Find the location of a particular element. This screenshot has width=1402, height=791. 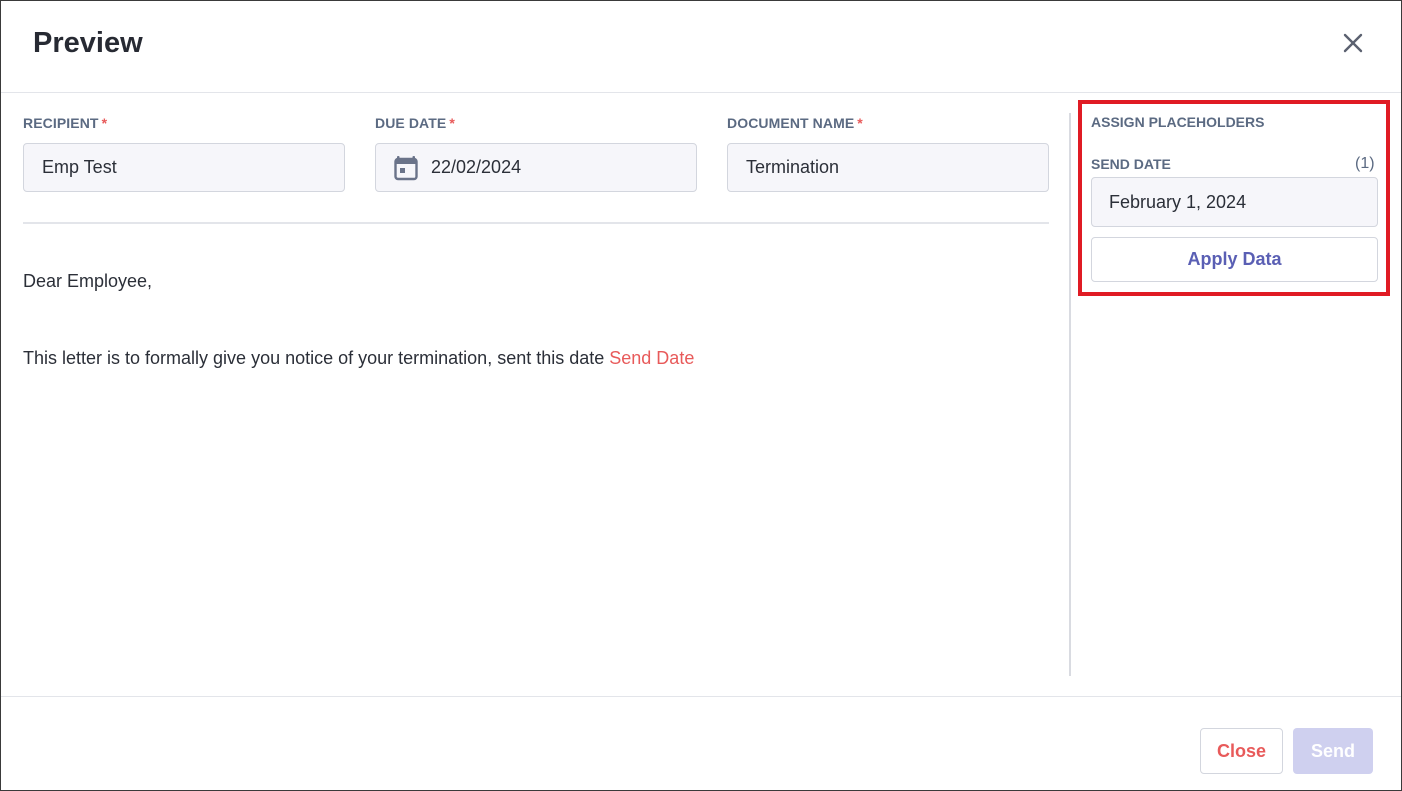

recipient-value: Emp Test is located at coordinates (79, 167).